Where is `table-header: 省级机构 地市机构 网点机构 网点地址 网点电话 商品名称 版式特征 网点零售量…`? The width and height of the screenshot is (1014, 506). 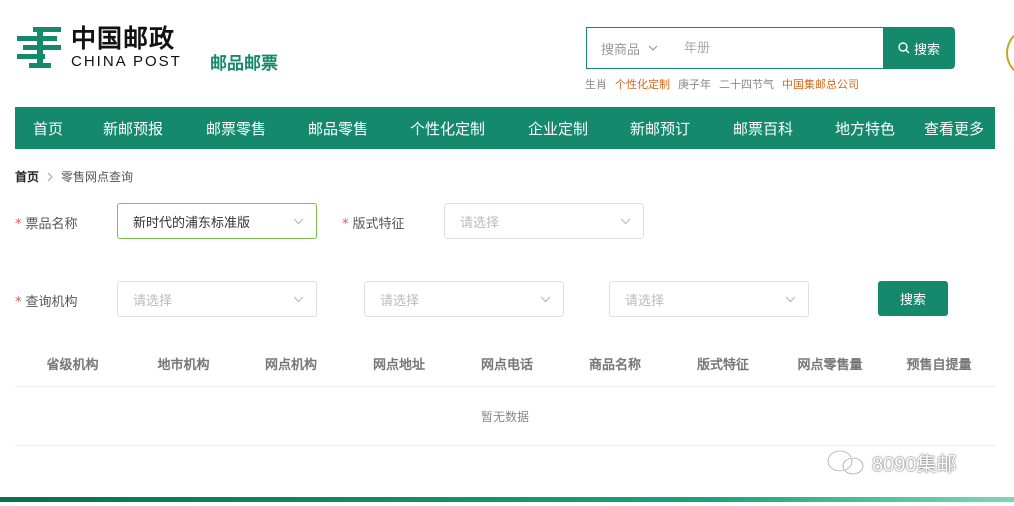
table-header: 省级机构 地市机构 网点机构 网点地址 网点电话 商品名称 版式特征 网点零售量… is located at coordinates (505, 363).